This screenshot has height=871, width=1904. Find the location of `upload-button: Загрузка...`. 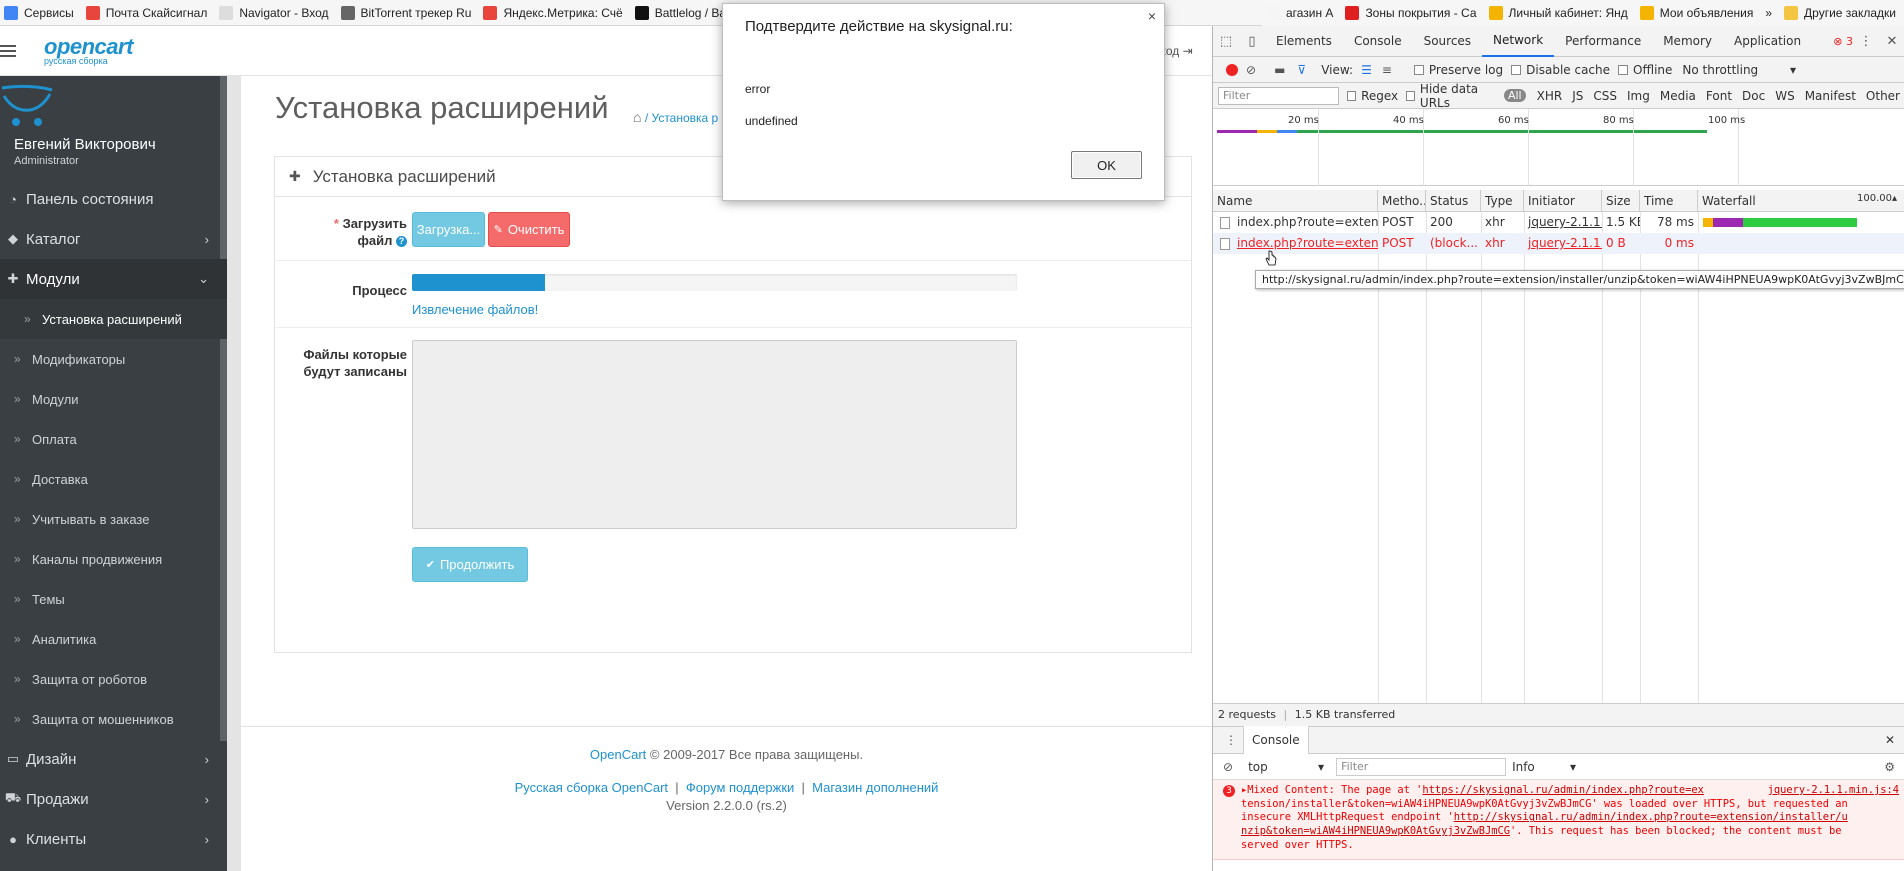

upload-button: Загрузка... is located at coordinates (448, 229).